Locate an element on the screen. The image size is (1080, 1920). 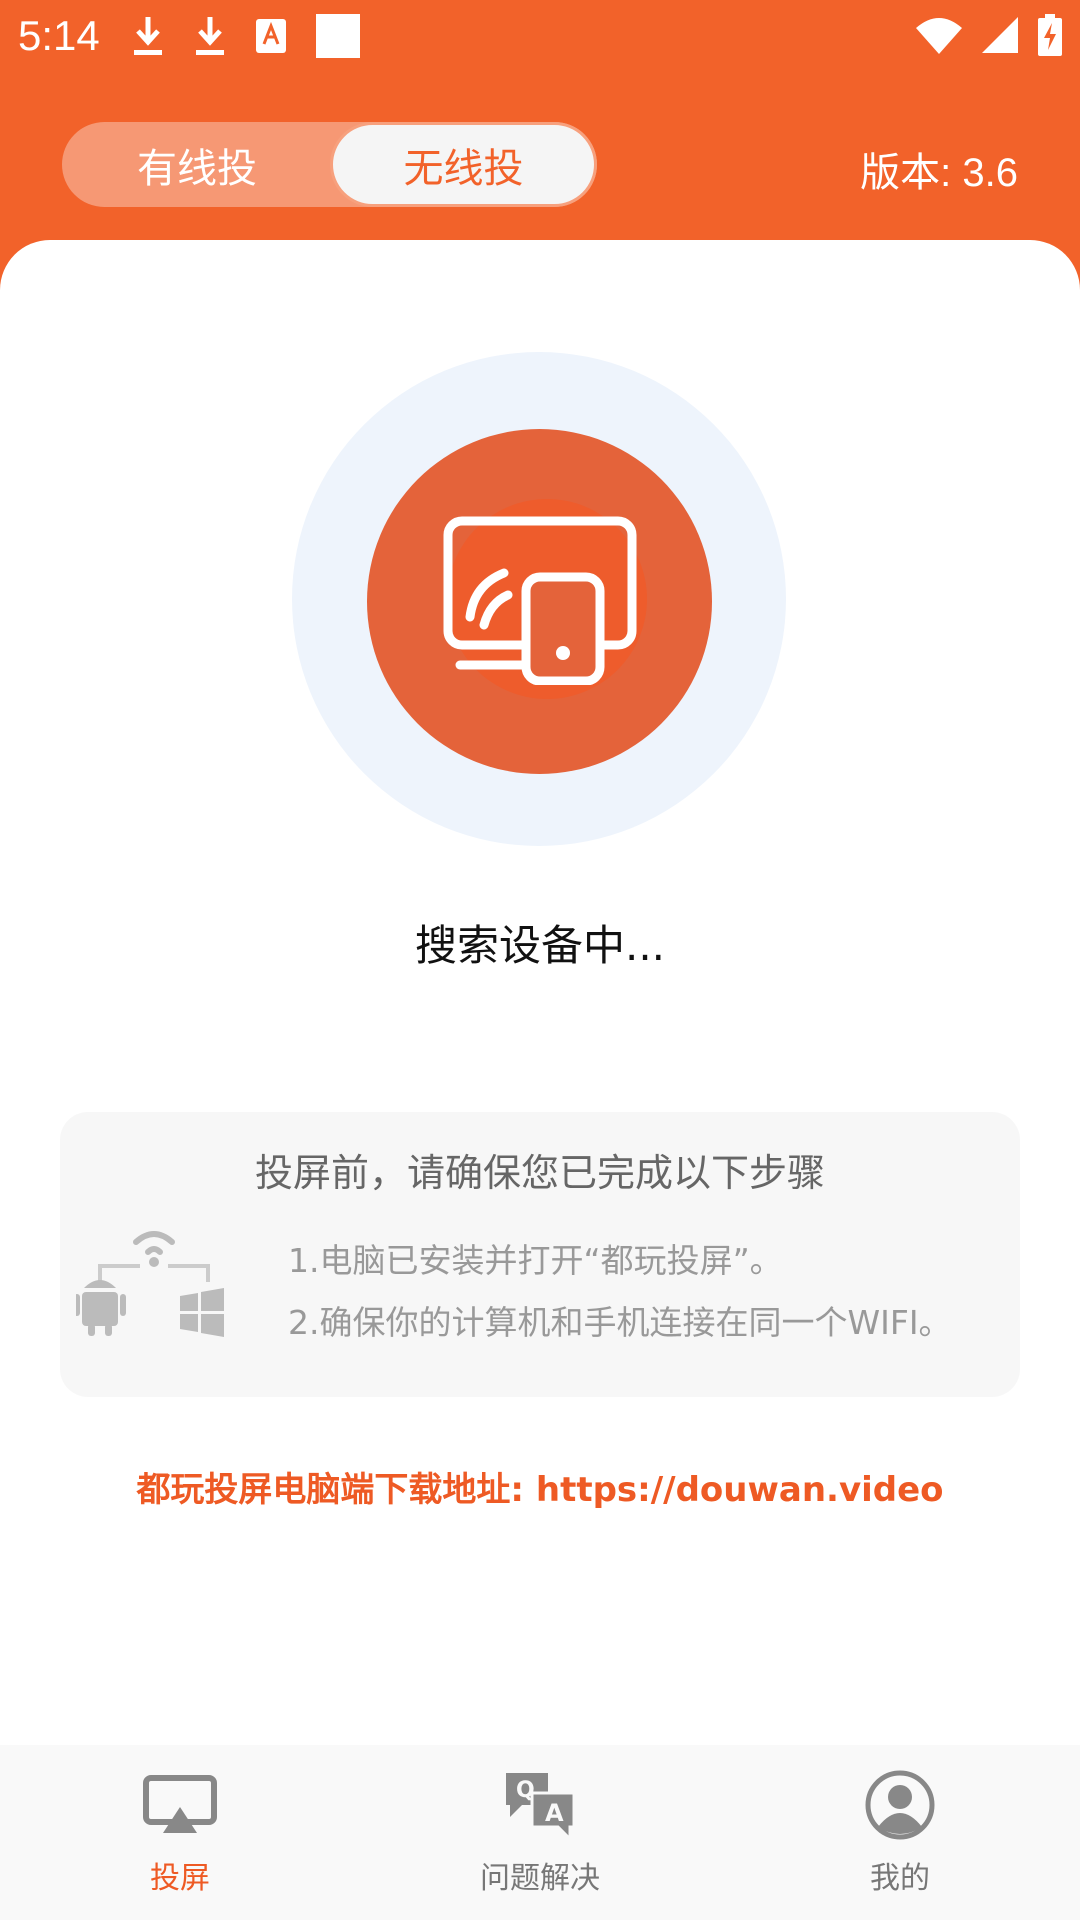
steps-title: 投屏前，请确保您已完成以下步骤 is located at coordinates (539, 1173).